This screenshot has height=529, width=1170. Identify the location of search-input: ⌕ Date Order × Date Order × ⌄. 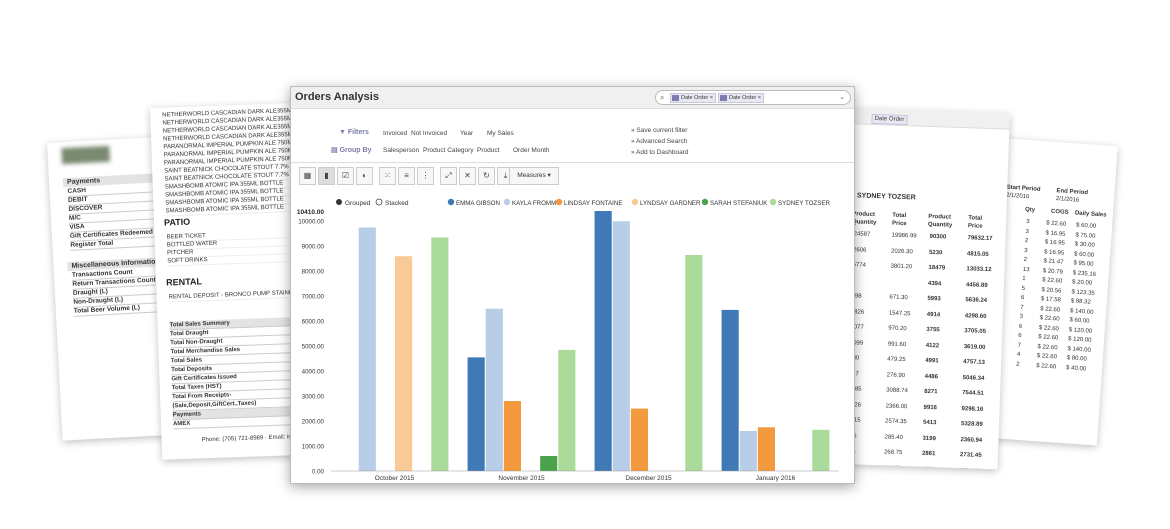
(753, 97).